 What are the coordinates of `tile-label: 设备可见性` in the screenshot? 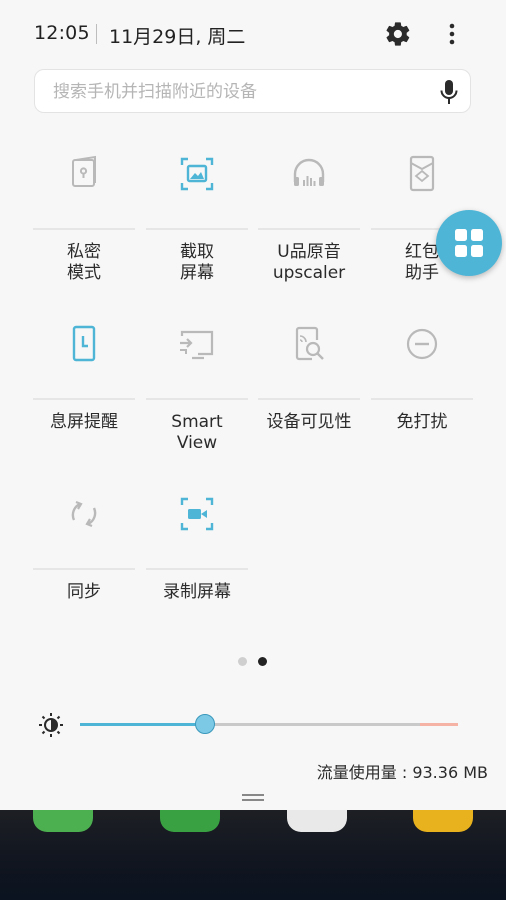 It's located at (309, 422).